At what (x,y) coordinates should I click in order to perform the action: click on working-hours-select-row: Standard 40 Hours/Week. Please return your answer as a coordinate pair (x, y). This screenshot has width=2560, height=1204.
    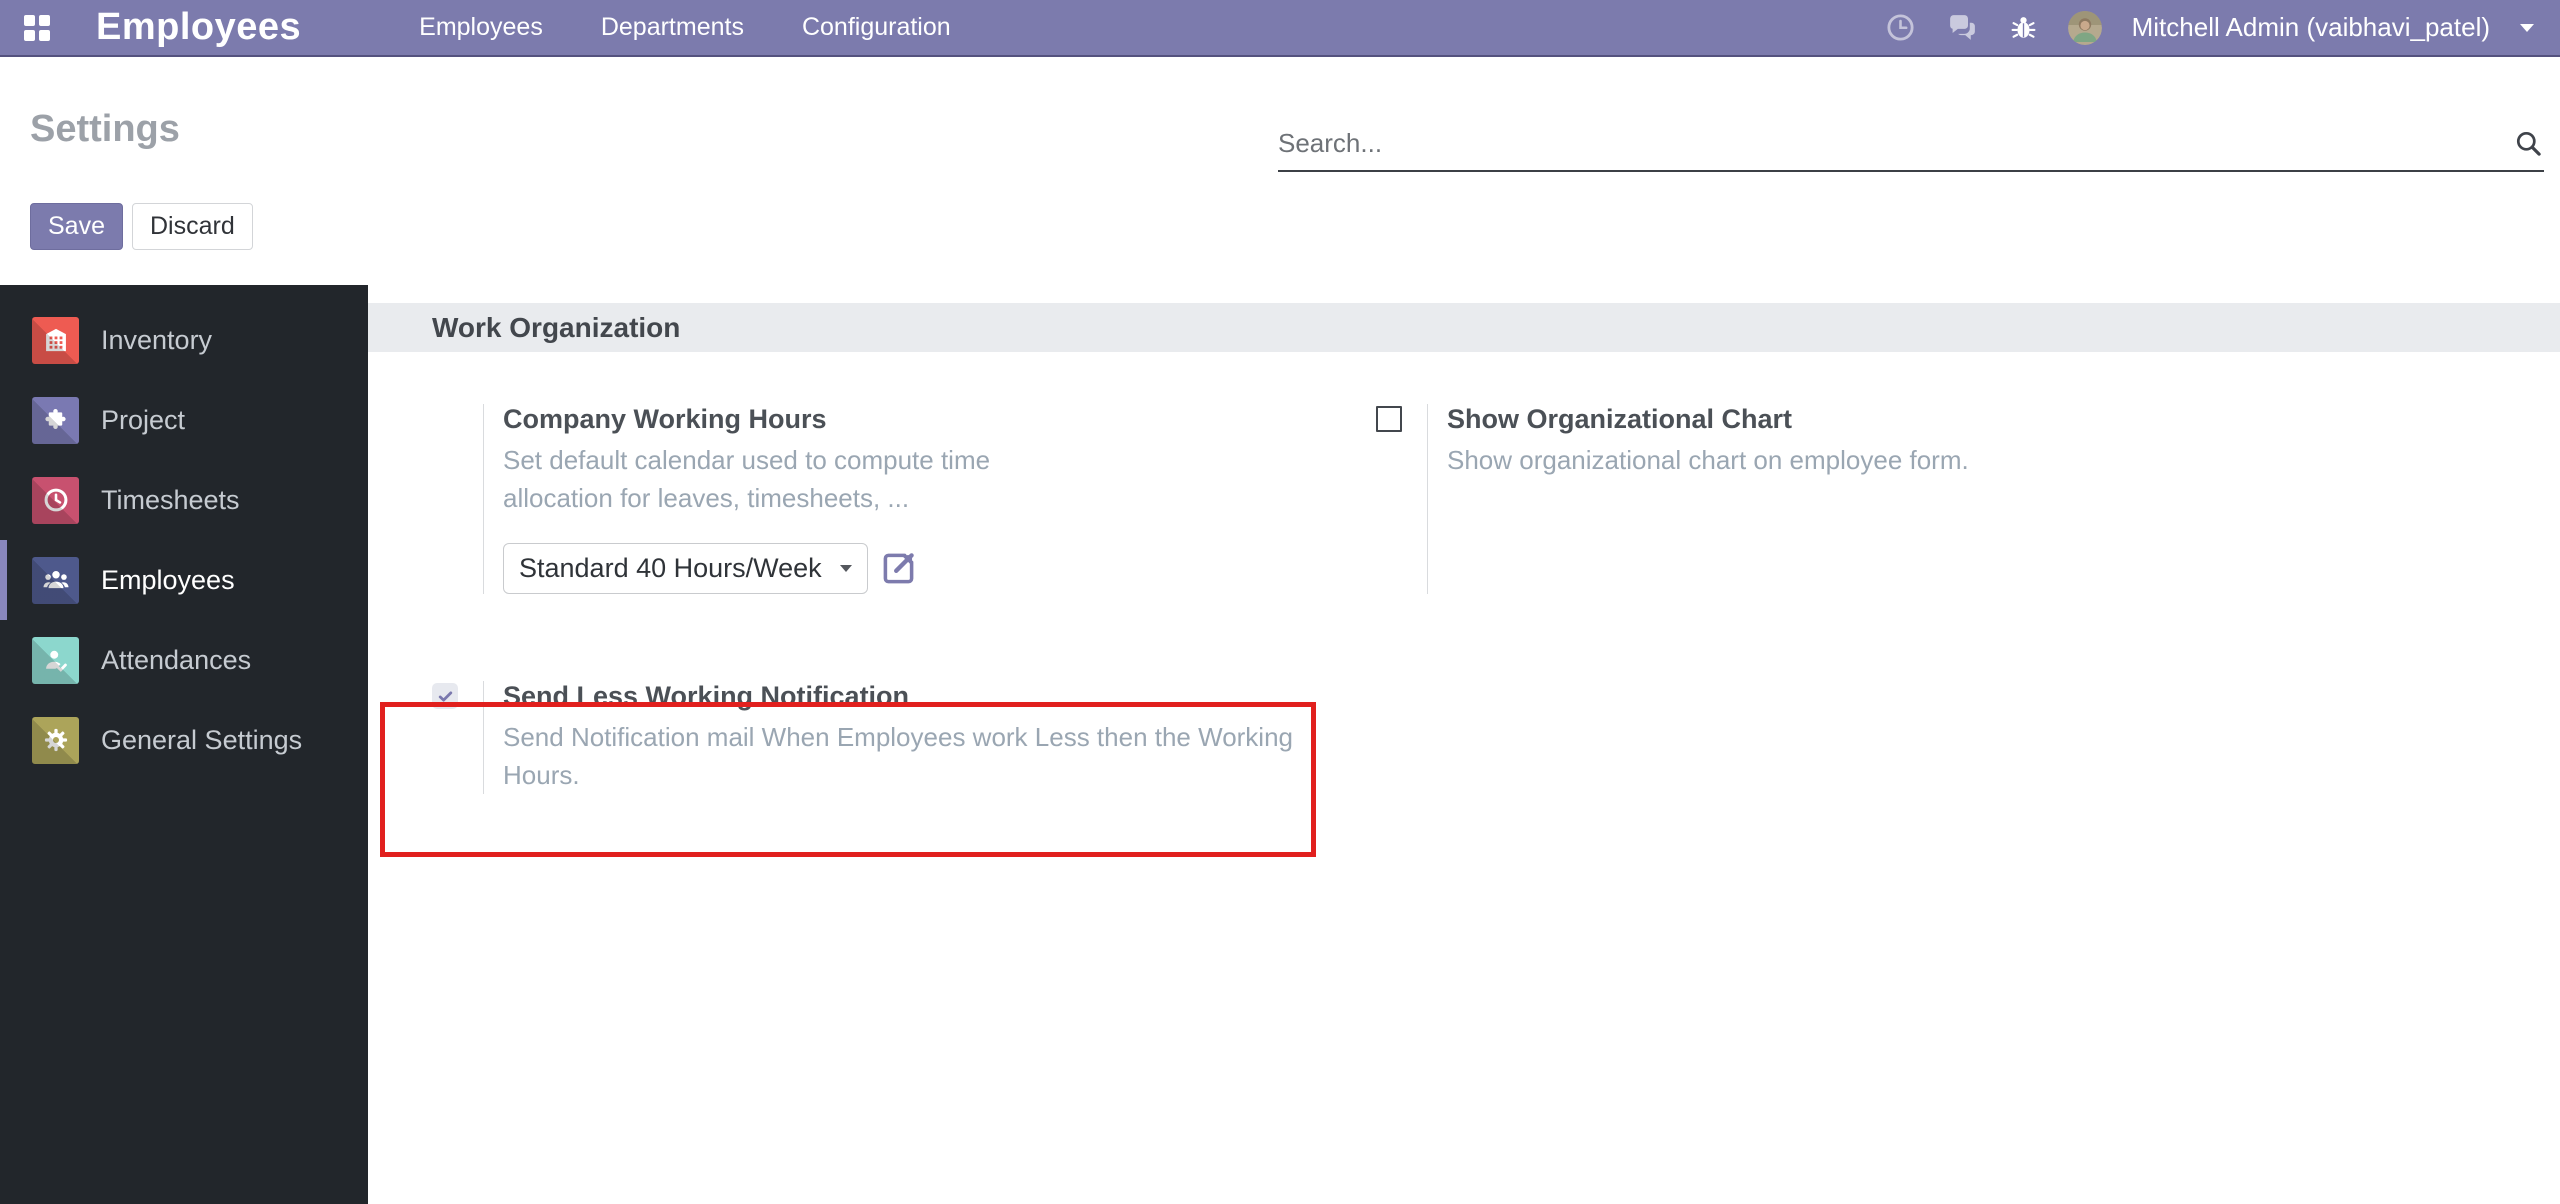
    Looking at the image, I should click on (939, 568).